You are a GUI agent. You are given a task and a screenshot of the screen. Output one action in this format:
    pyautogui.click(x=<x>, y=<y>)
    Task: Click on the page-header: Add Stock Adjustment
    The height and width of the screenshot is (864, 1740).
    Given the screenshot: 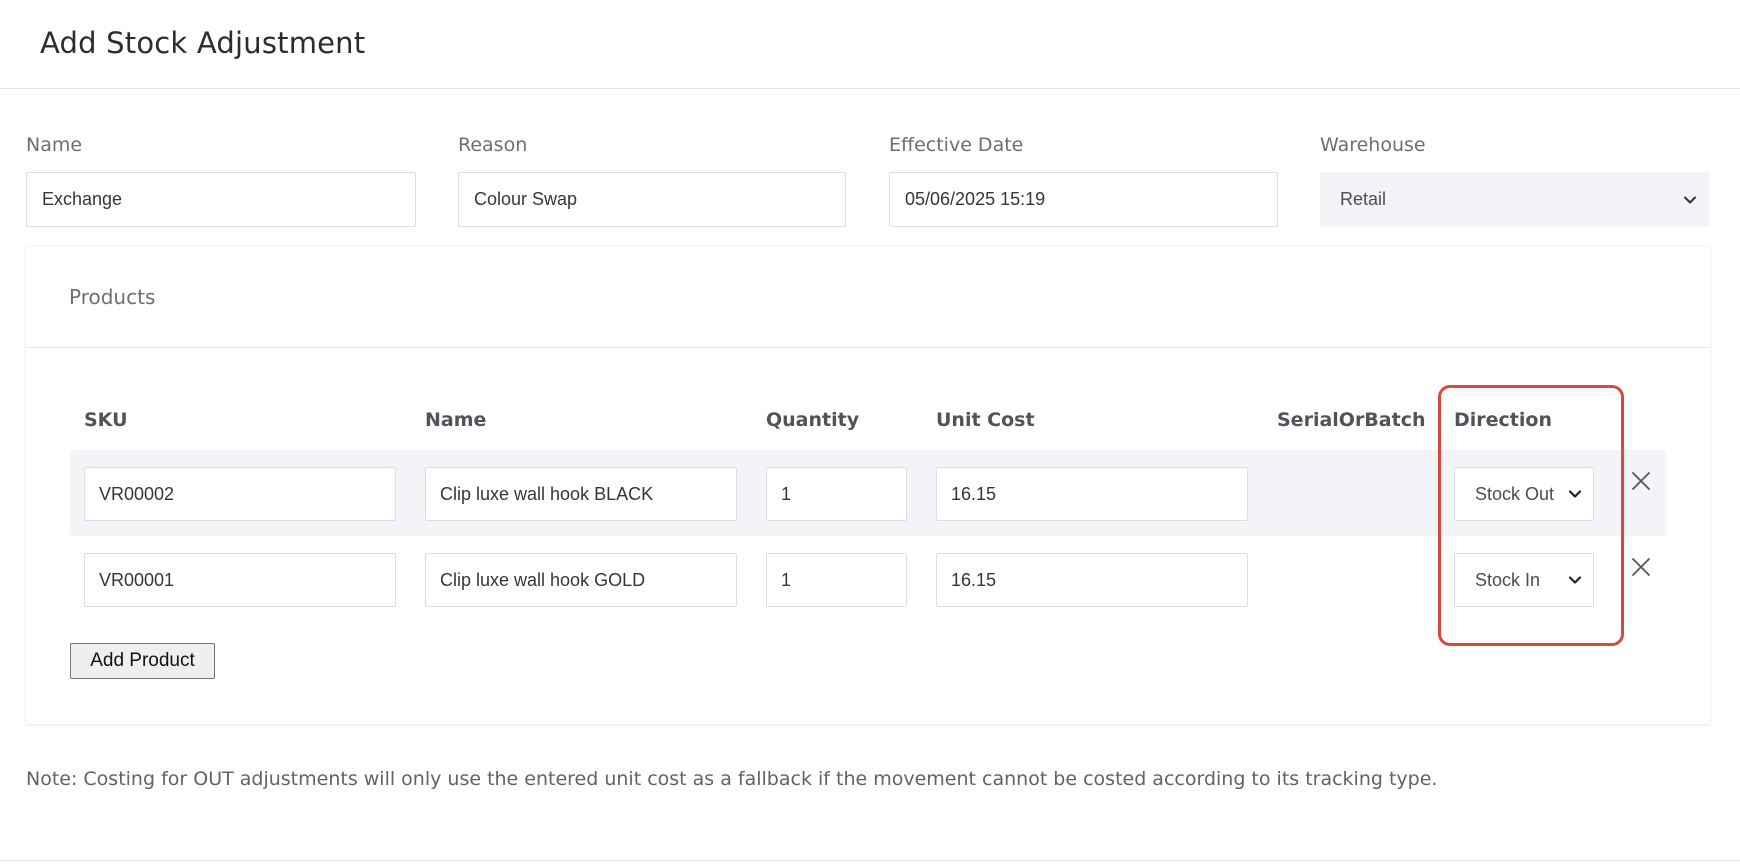 What is the action you would take?
    pyautogui.click(x=870, y=44)
    